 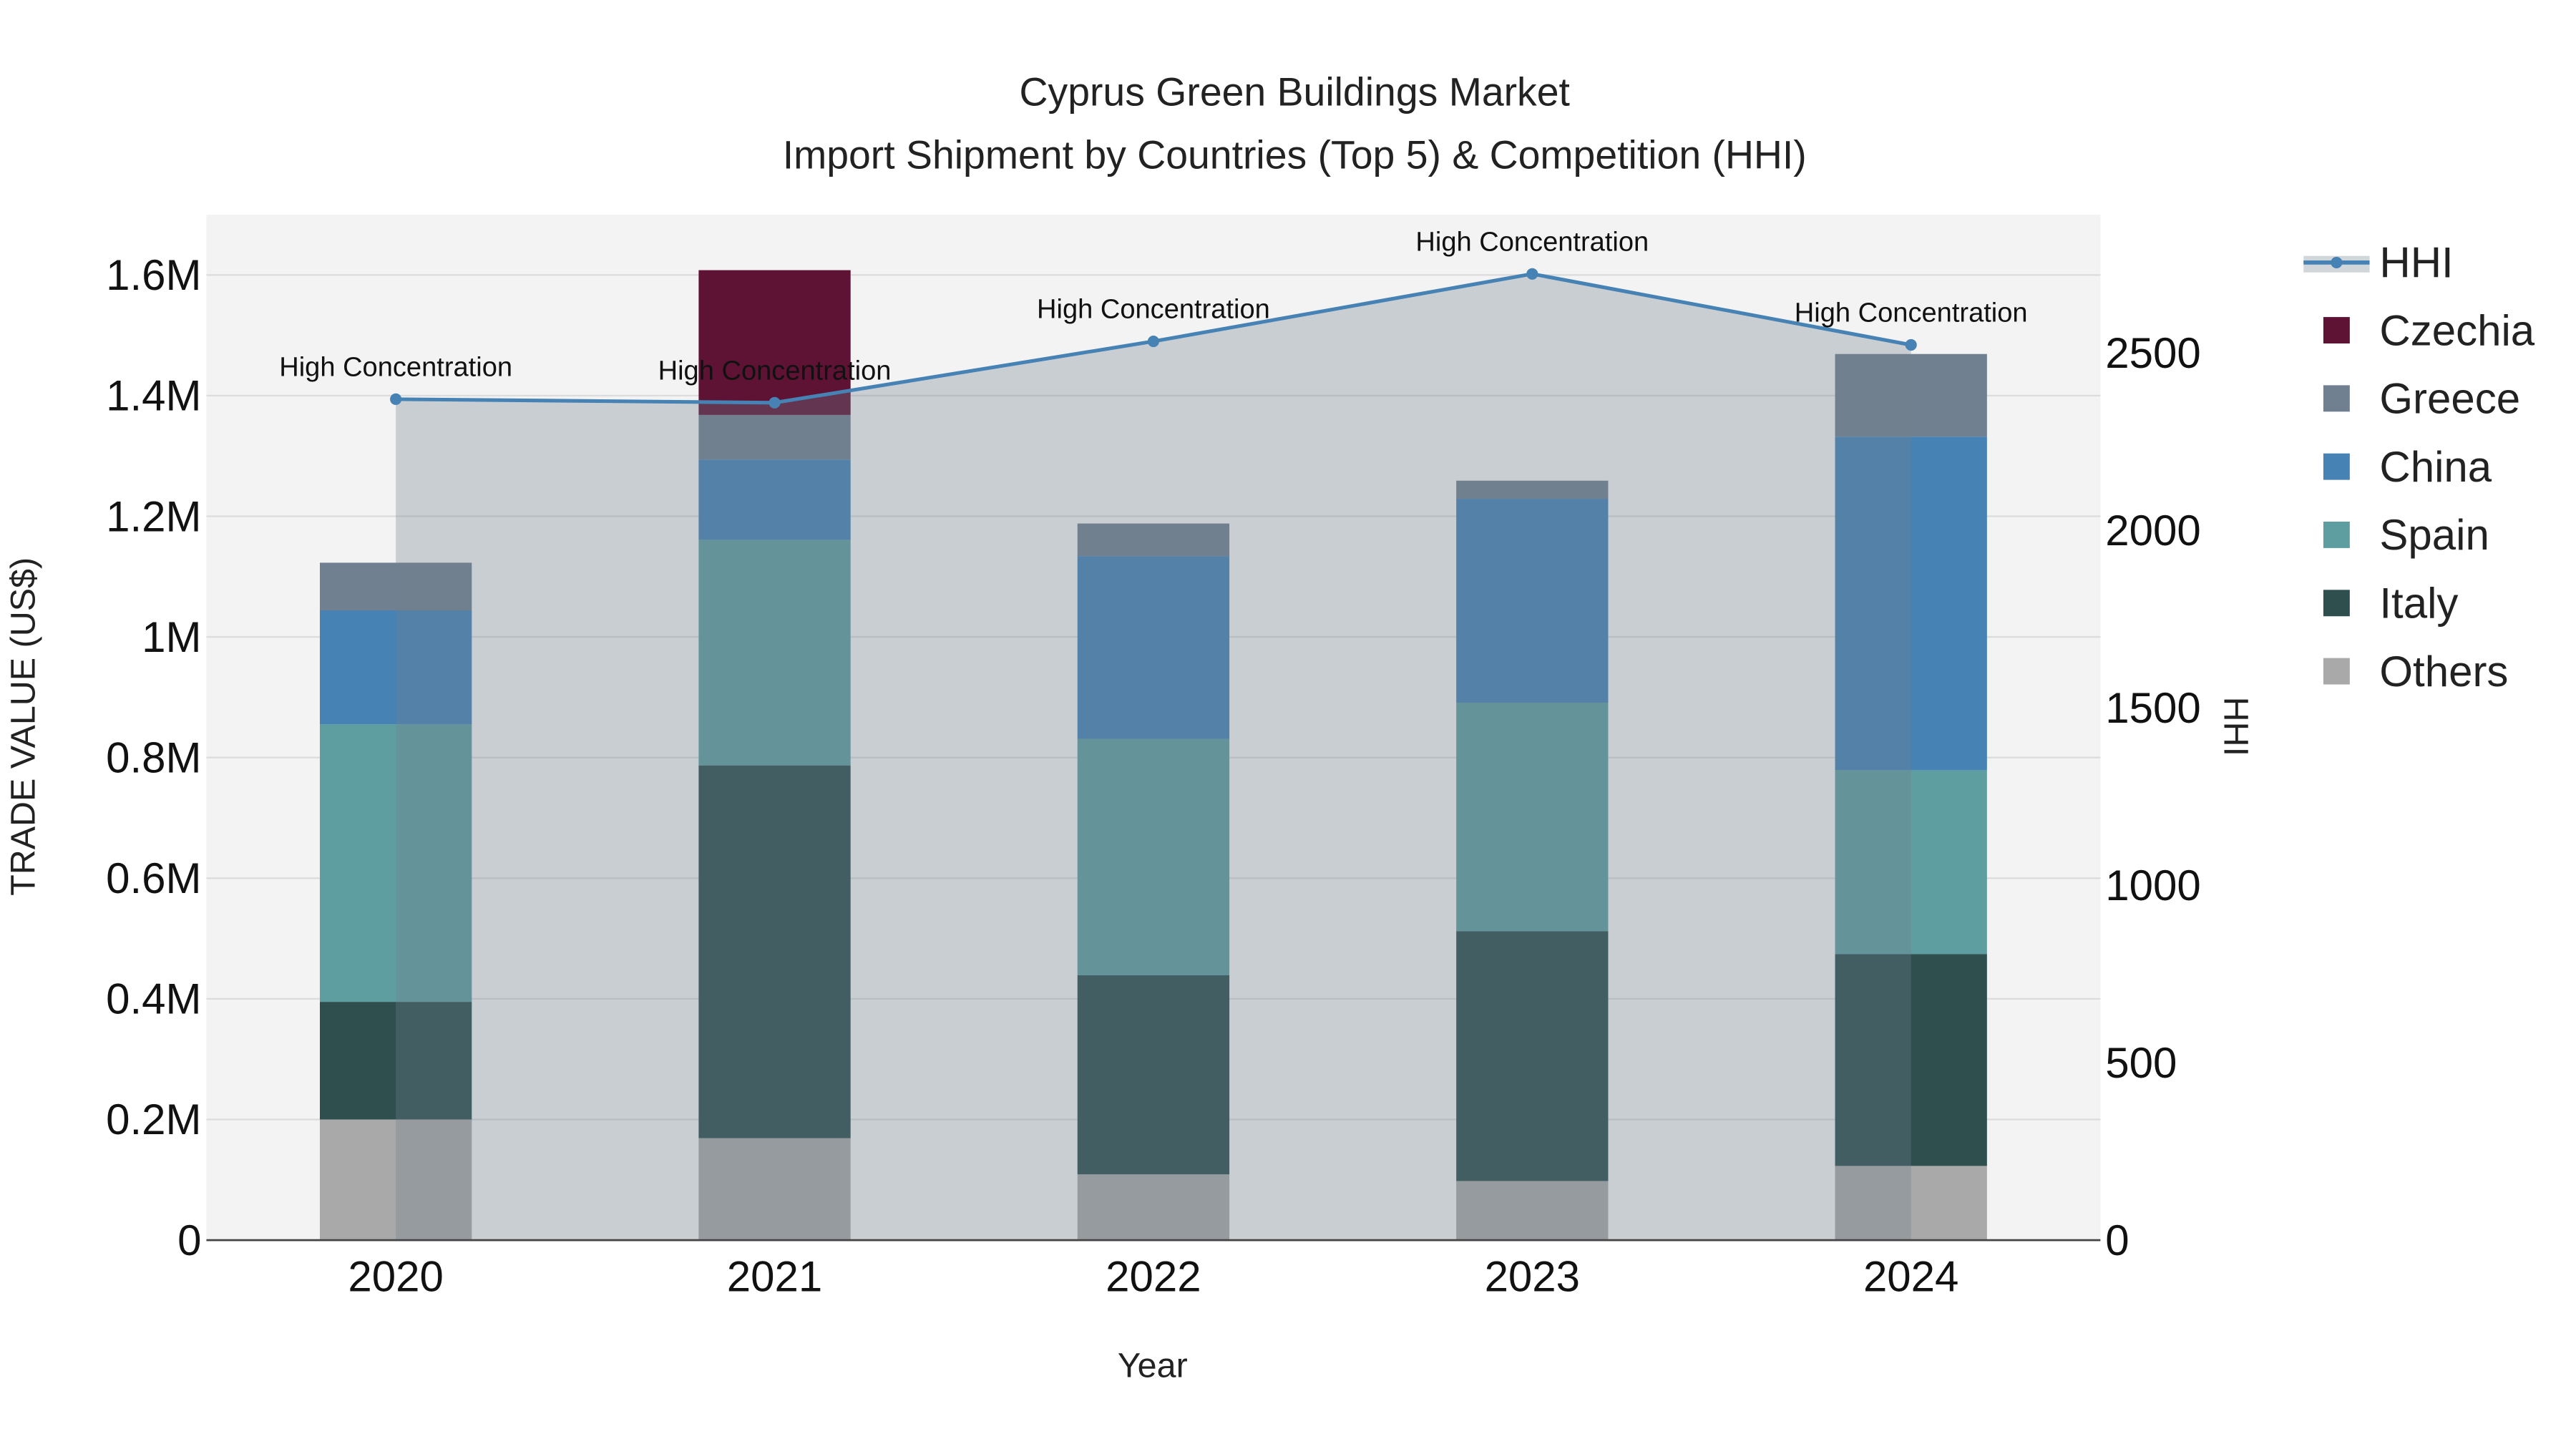 I want to click on x-tick-label: 2021, so click(x=774, y=1277).